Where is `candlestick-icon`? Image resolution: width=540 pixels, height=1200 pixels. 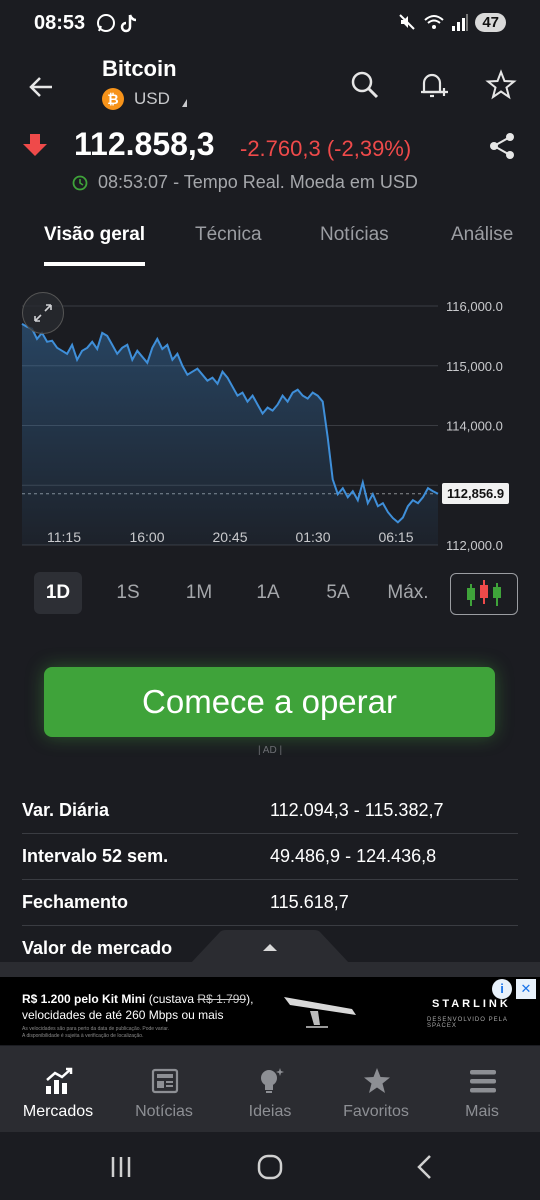 candlestick-icon is located at coordinates (484, 593).